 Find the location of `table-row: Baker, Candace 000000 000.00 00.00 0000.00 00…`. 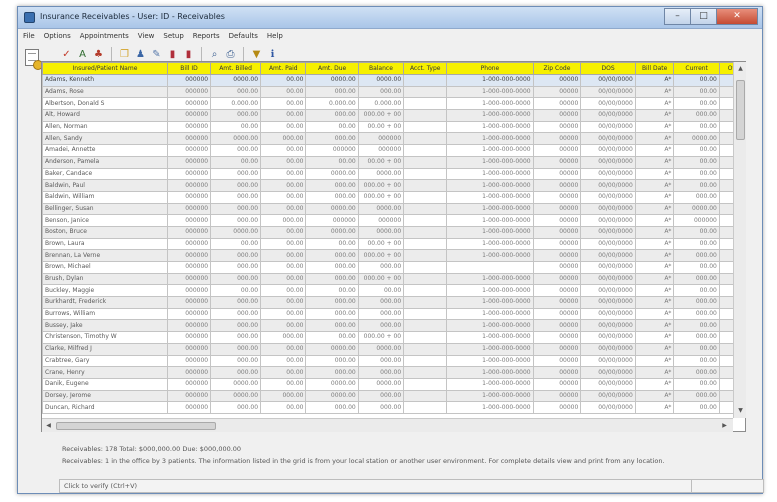

table-row: Baker, Candace 000000 000.00 00.00 0000.00 00… is located at coordinates (387, 174).